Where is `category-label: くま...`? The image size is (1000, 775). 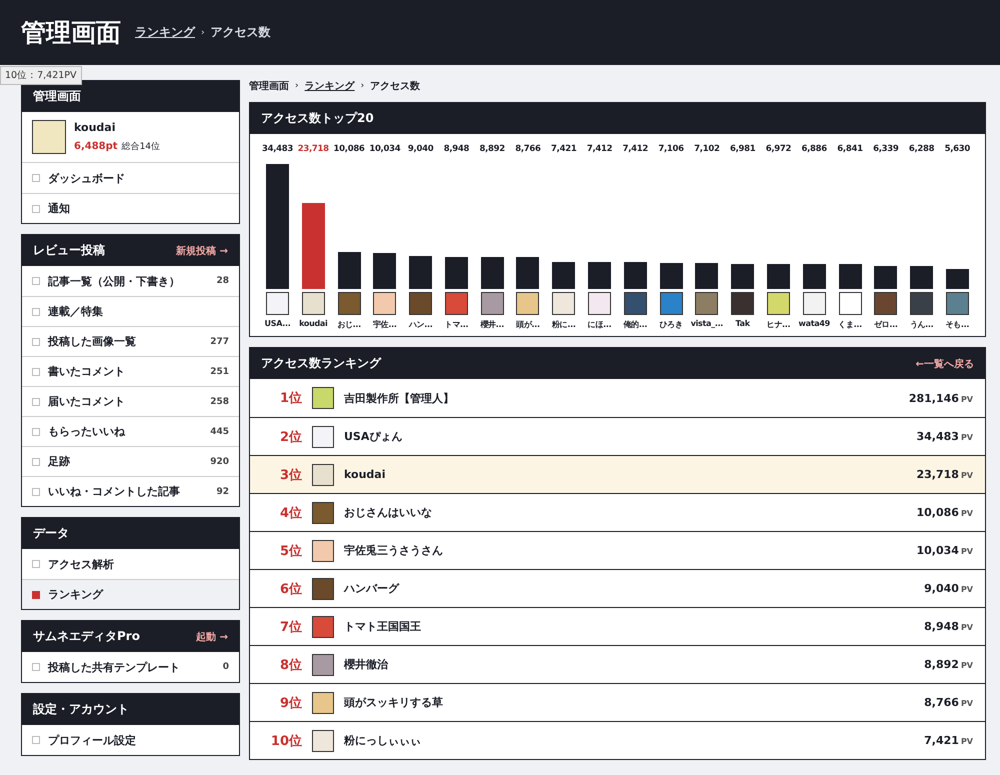 category-label: くま... is located at coordinates (850, 324).